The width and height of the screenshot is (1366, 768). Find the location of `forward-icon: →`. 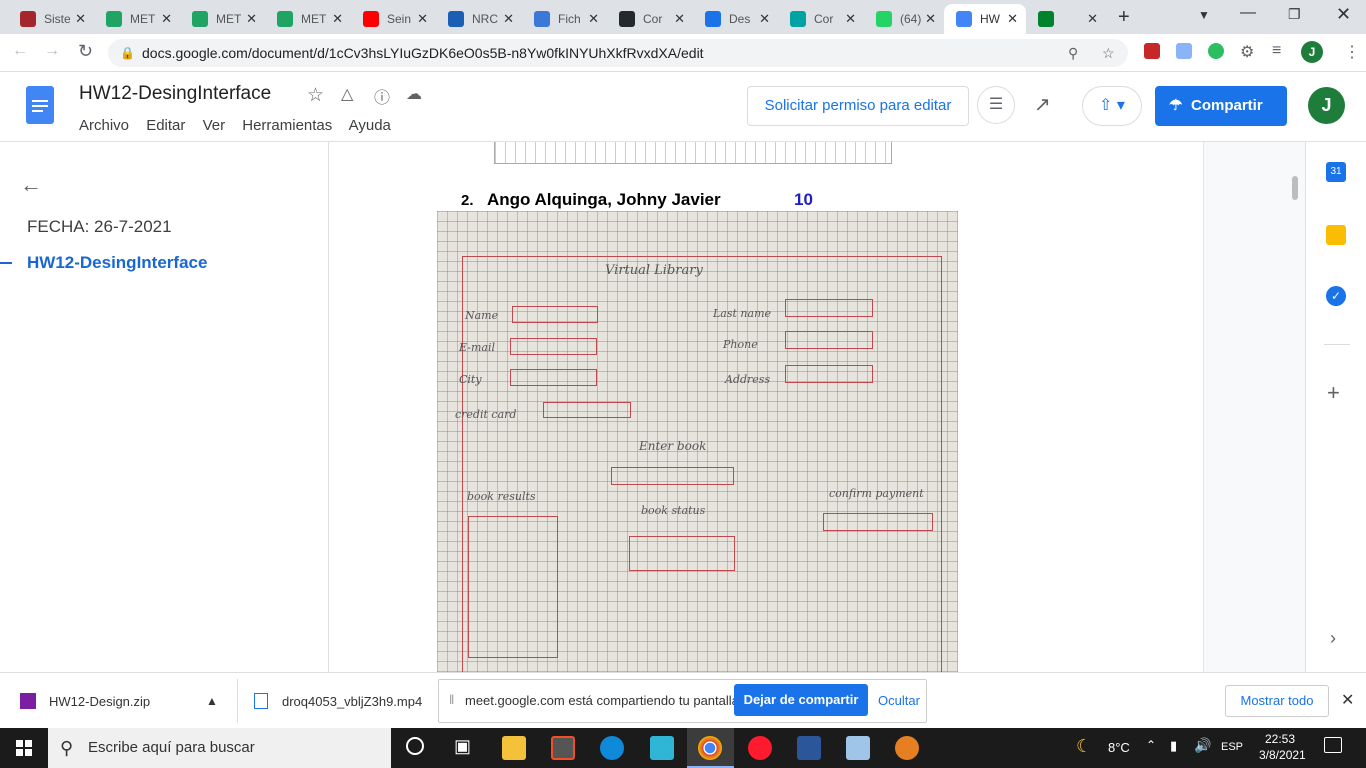

forward-icon: → is located at coordinates (52, 51).